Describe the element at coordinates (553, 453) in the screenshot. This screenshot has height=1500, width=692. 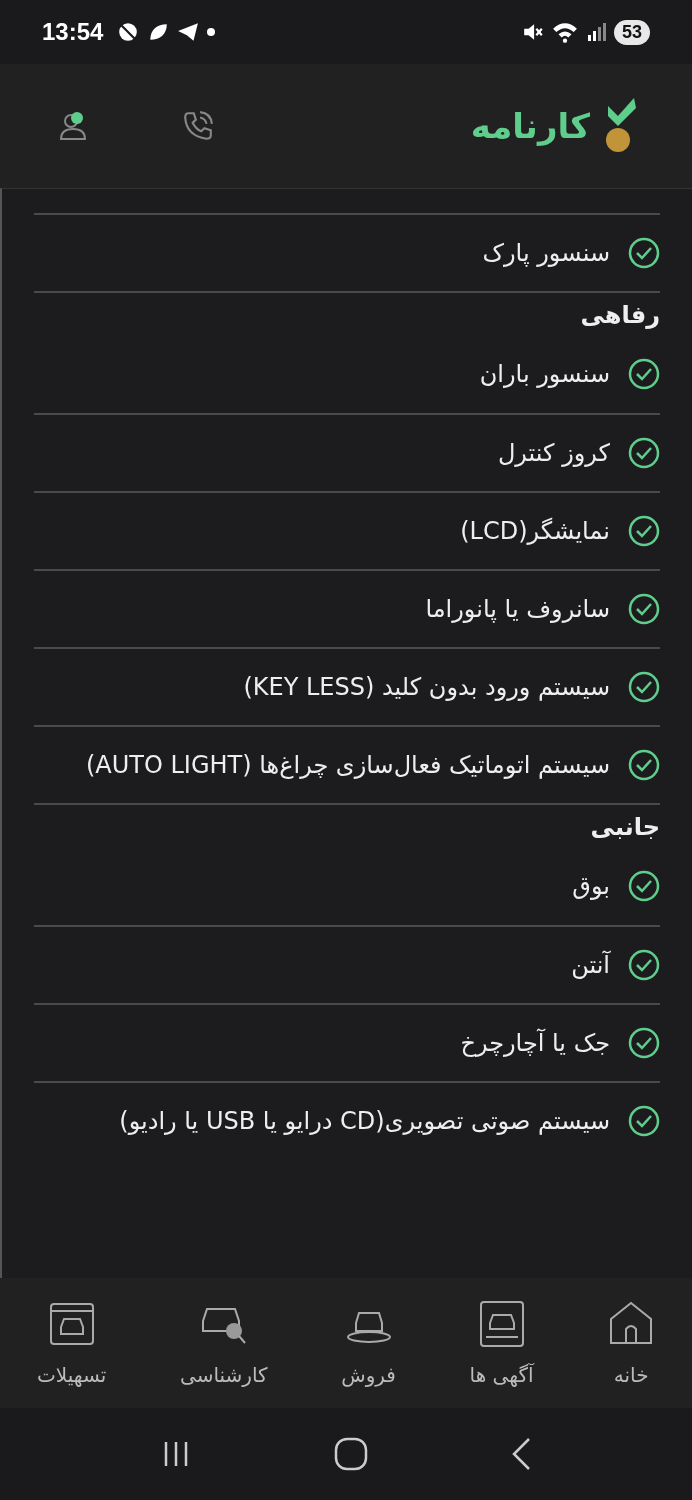
I see `feature-label: کروز کنترل` at that location.